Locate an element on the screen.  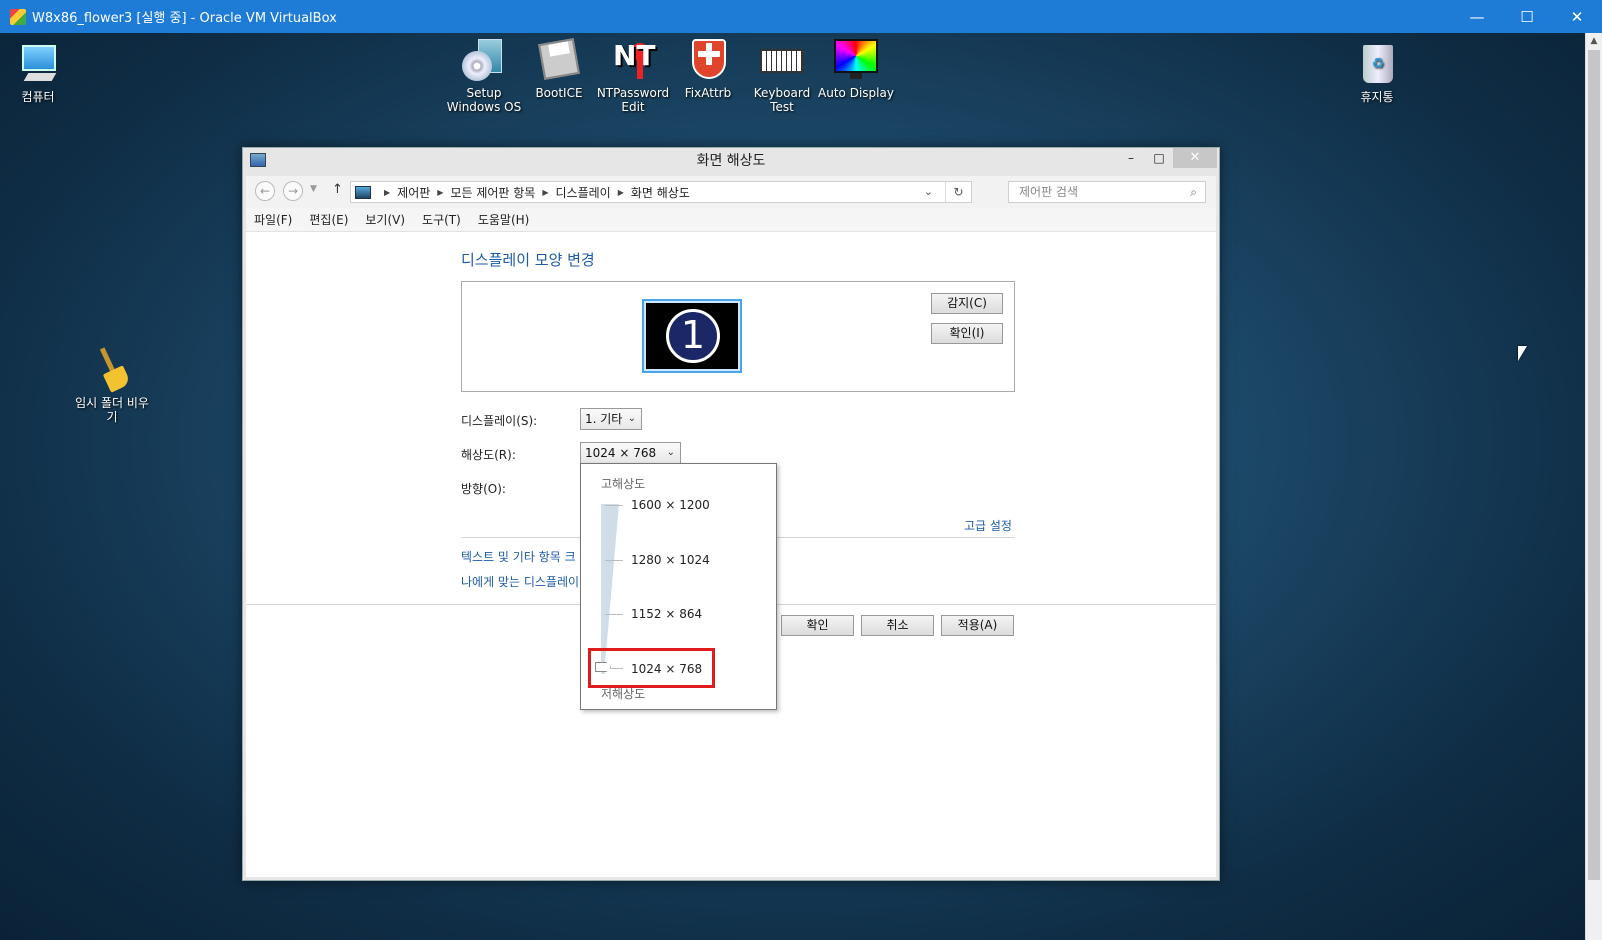
selection-highlight-box is located at coordinates (651, 668).